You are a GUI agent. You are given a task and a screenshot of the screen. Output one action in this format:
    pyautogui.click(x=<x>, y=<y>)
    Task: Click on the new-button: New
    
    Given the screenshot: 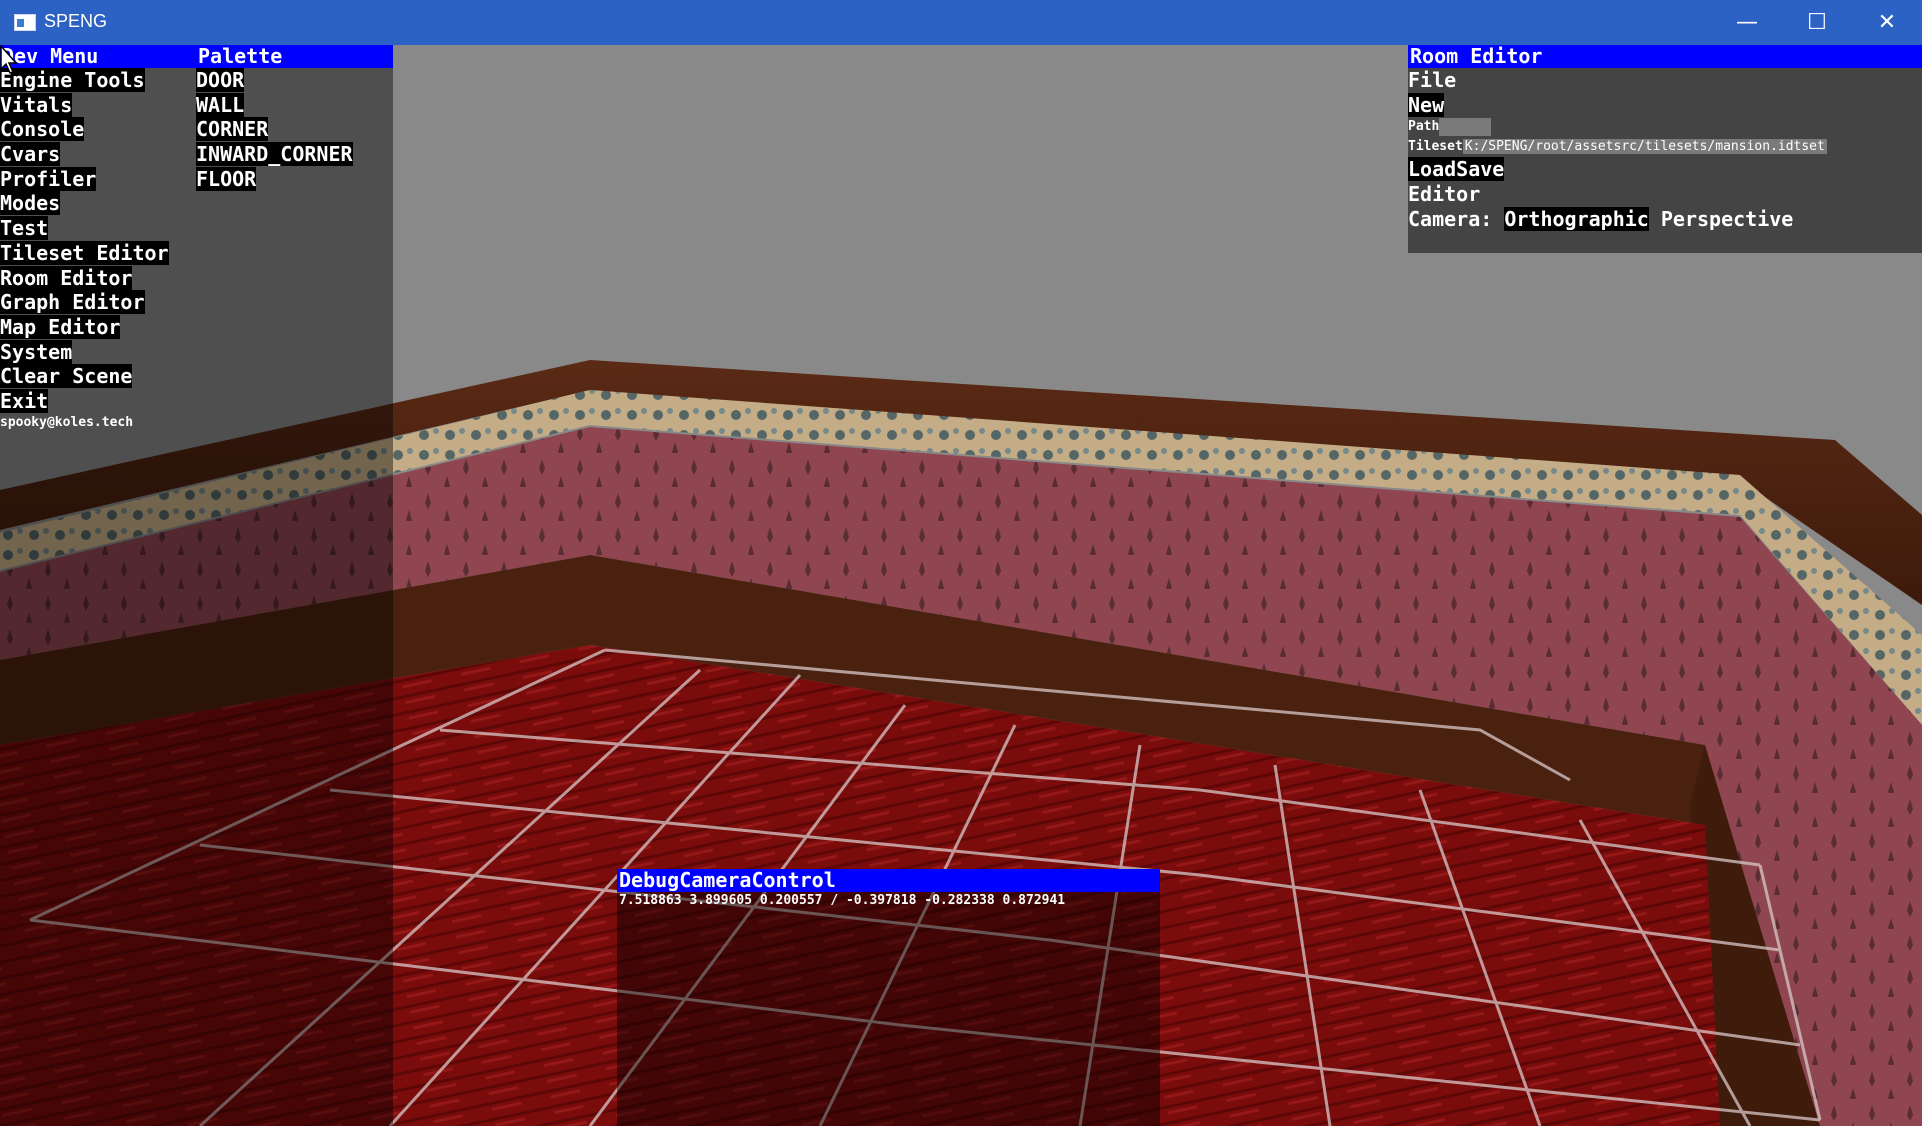 What is the action you would take?
    pyautogui.click(x=1665, y=105)
    